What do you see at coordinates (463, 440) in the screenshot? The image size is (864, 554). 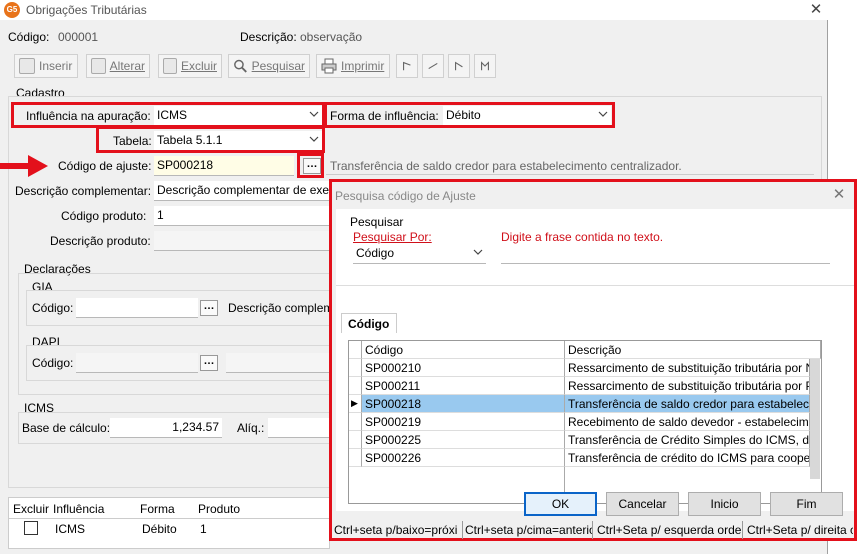 I see `row-codigo: SP000225` at bounding box center [463, 440].